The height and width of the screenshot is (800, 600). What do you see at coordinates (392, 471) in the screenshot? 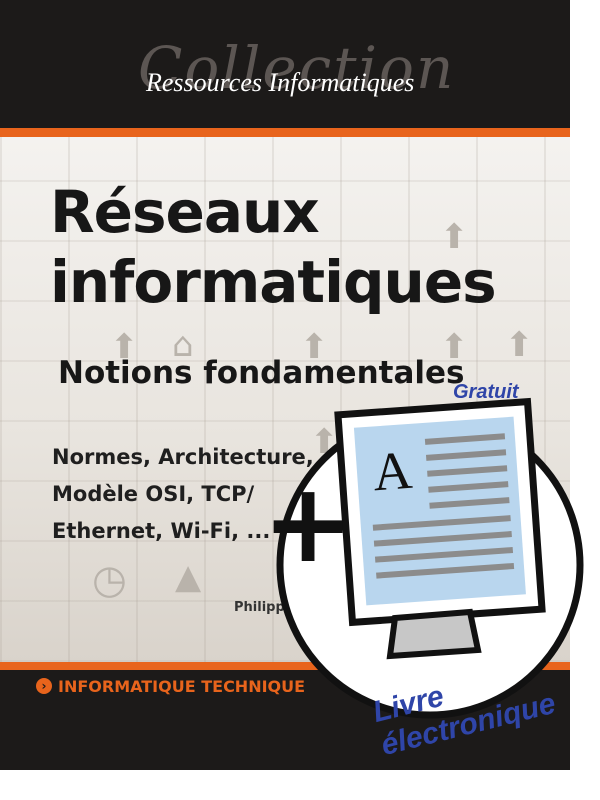
I see `monitor-letter: A` at bounding box center [392, 471].